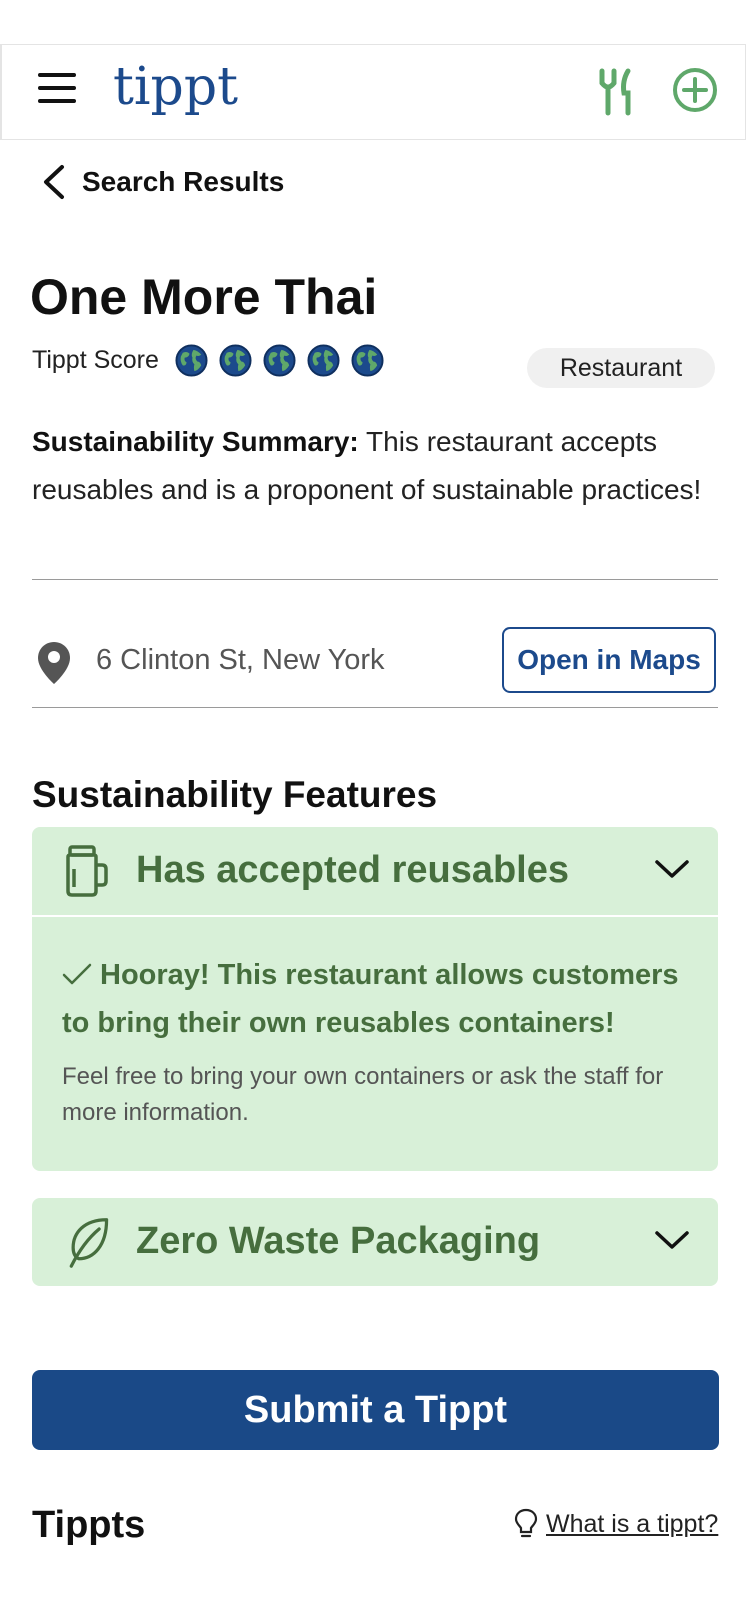 This screenshot has width=750, height=1612. Describe the element at coordinates (235, 794) in the screenshot. I see `section-title: Sustainability Features` at that location.